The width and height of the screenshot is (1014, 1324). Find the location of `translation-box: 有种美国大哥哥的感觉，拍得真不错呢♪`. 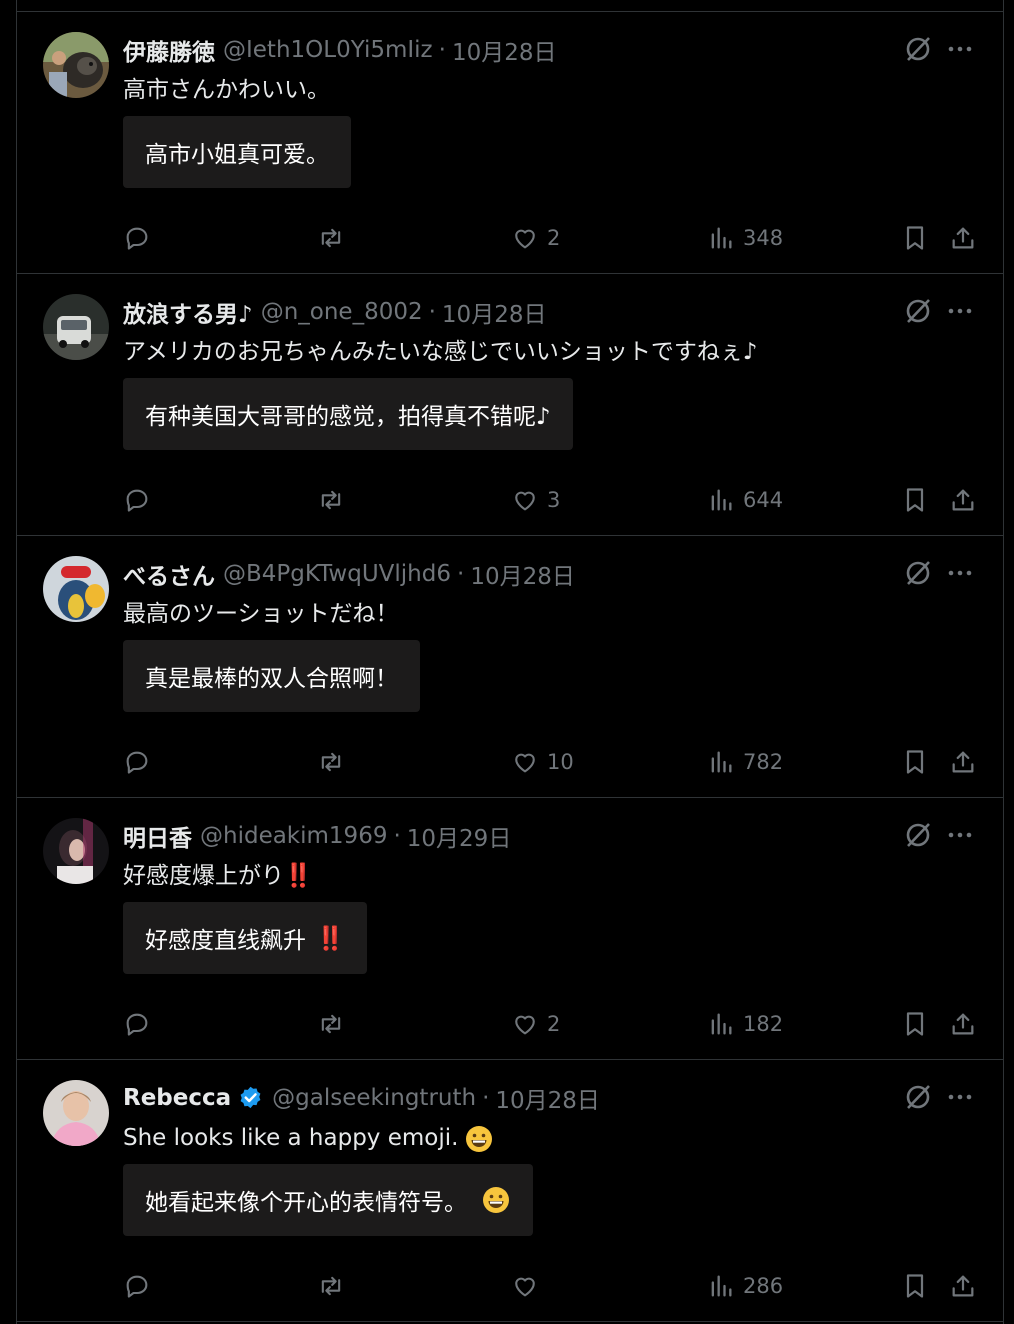

translation-box: 有种美国大哥哥的感觉，拍得真不错呢♪ is located at coordinates (348, 414).